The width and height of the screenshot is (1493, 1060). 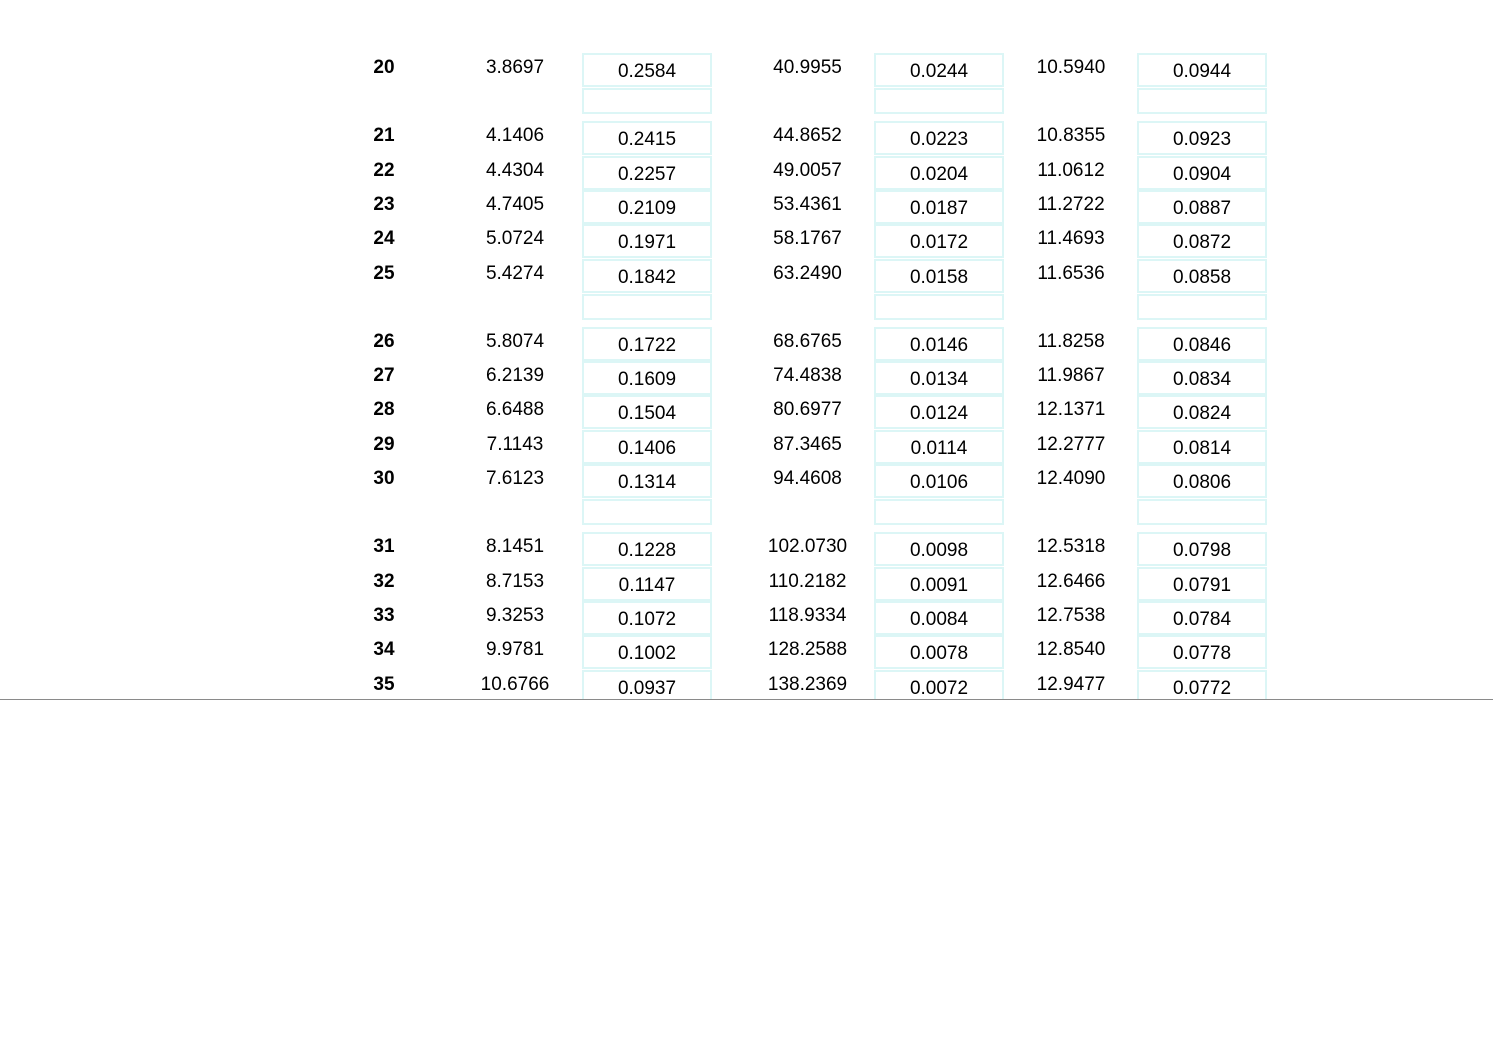 I want to click on cell-text: 0.1406, so click(x=647, y=448).